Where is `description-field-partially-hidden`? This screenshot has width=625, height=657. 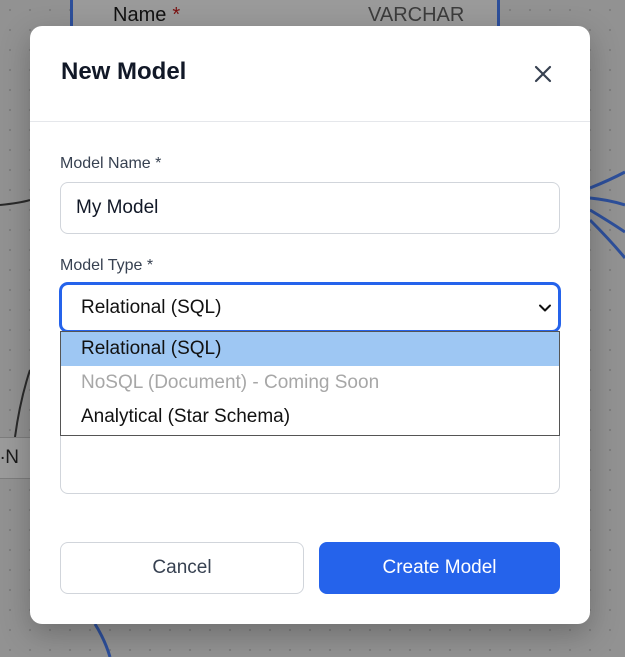
description-field-partially-hidden is located at coordinates (310, 464).